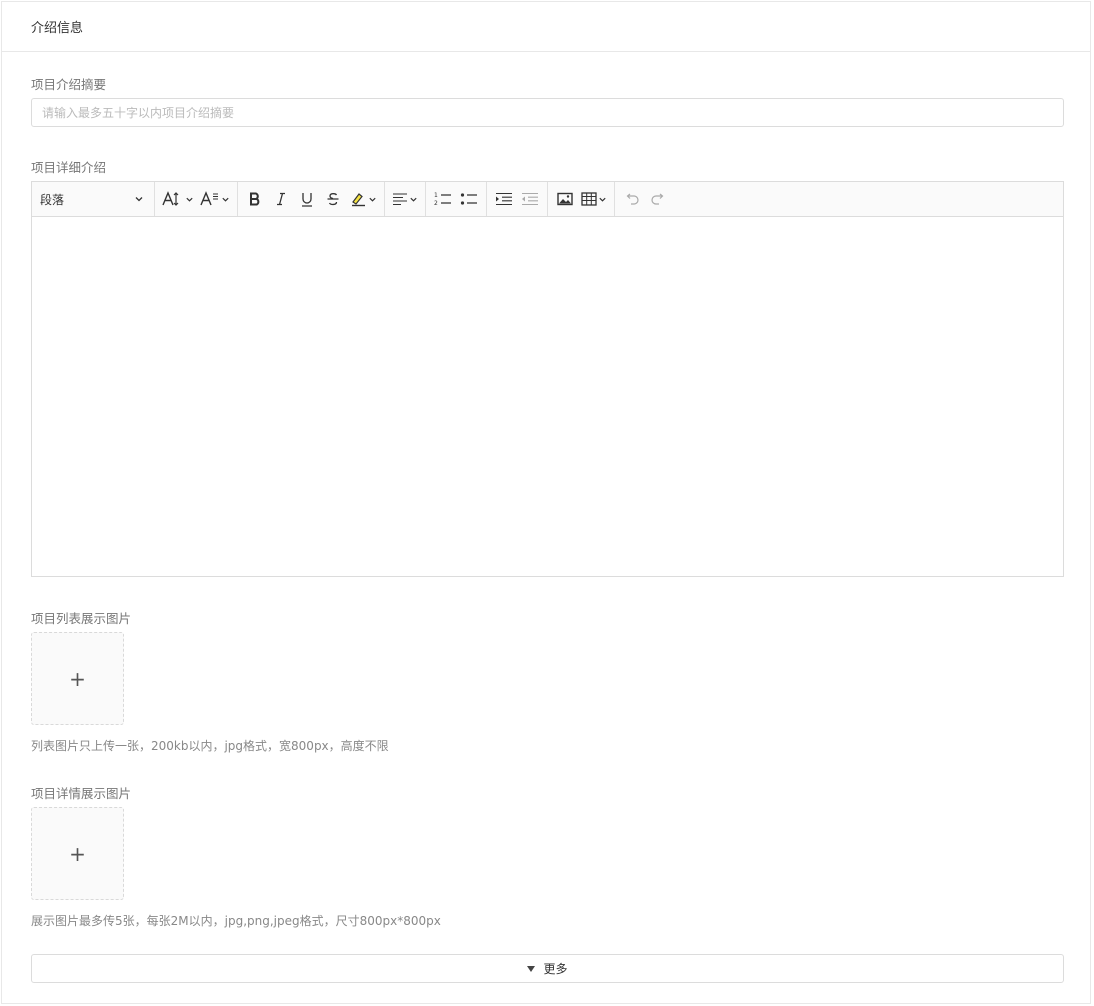 The width and height of the screenshot is (1094, 1006). I want to click on line-height-icon, so click(209, 198).